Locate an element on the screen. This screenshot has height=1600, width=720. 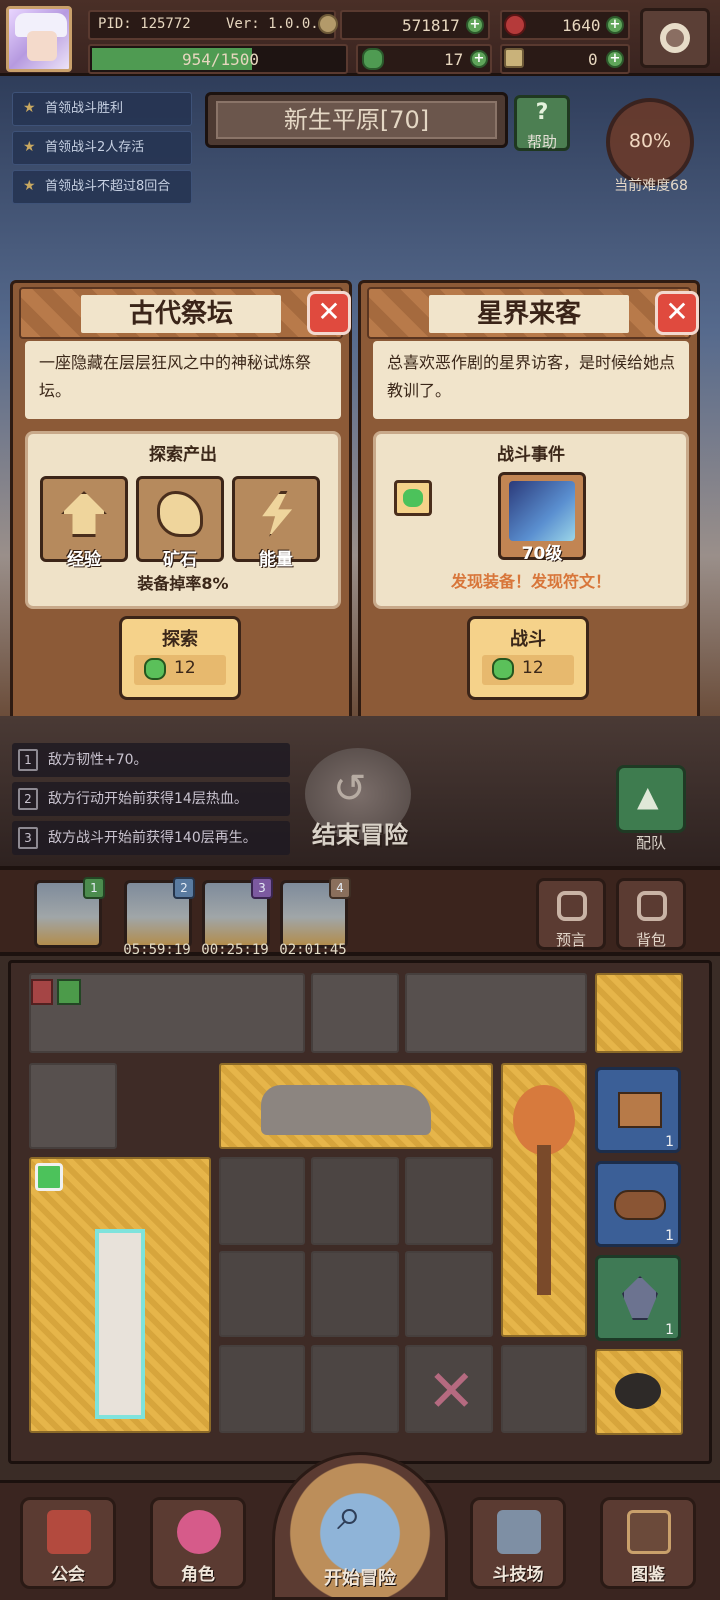
reward-tile-exp: 经验 is located at coordinates (84, 523).